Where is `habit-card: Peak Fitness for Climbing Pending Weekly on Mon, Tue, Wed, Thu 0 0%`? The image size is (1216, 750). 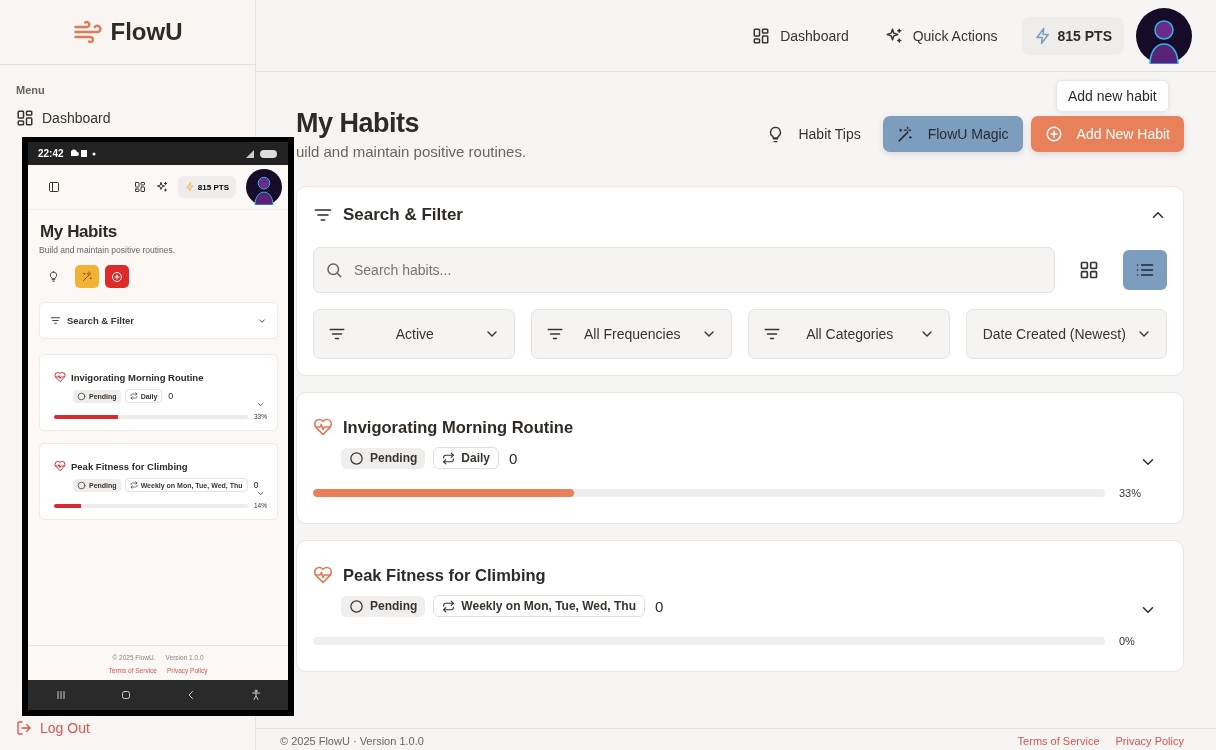 habit-card: Peak Fitness for Climbing Pending Weekly on Mon, Tue, Wed, Thu 0 0% is located at coordinates (740, 606).